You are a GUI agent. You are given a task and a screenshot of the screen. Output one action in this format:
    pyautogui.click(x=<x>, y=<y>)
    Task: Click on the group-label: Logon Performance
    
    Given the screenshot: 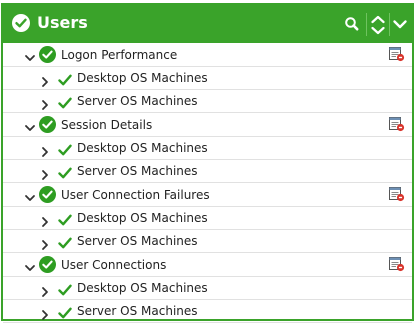 What is the action you would take?
    pyautogui.click(x=119, y=55)
    